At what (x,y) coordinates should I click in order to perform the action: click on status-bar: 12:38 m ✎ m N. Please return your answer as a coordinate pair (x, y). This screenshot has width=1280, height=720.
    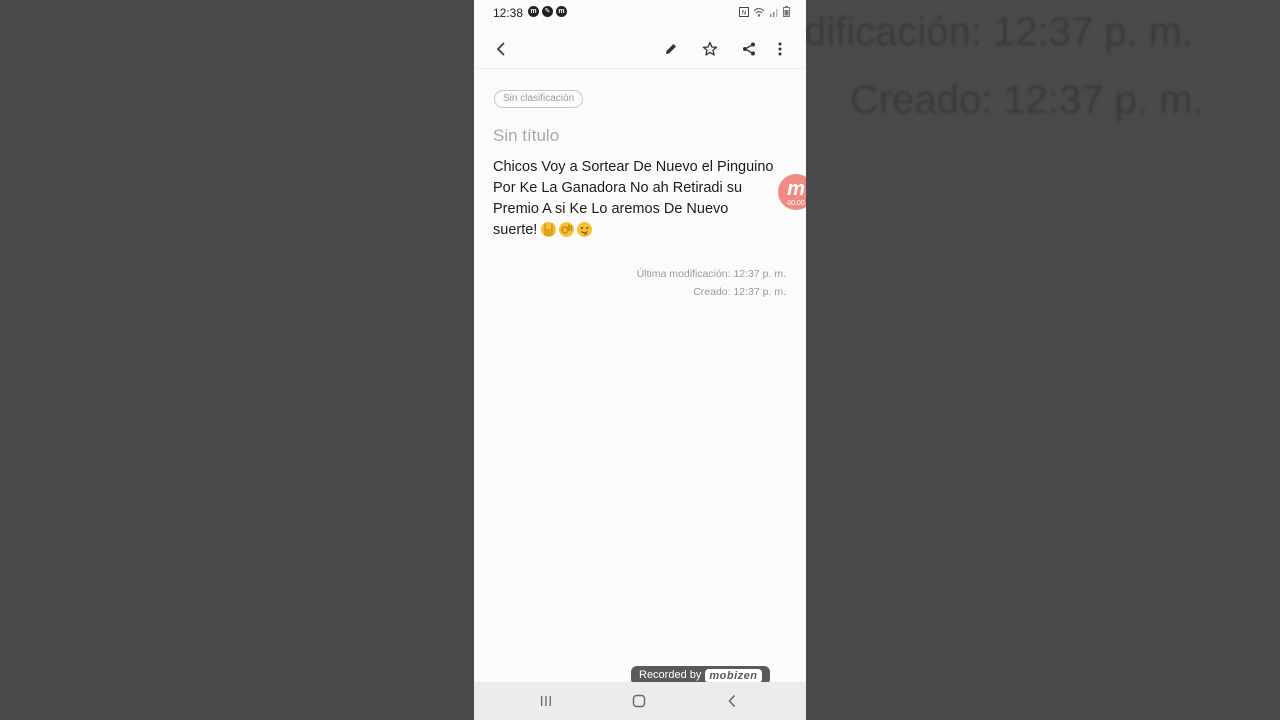
    Looking at the image, I should click on (640, 13).